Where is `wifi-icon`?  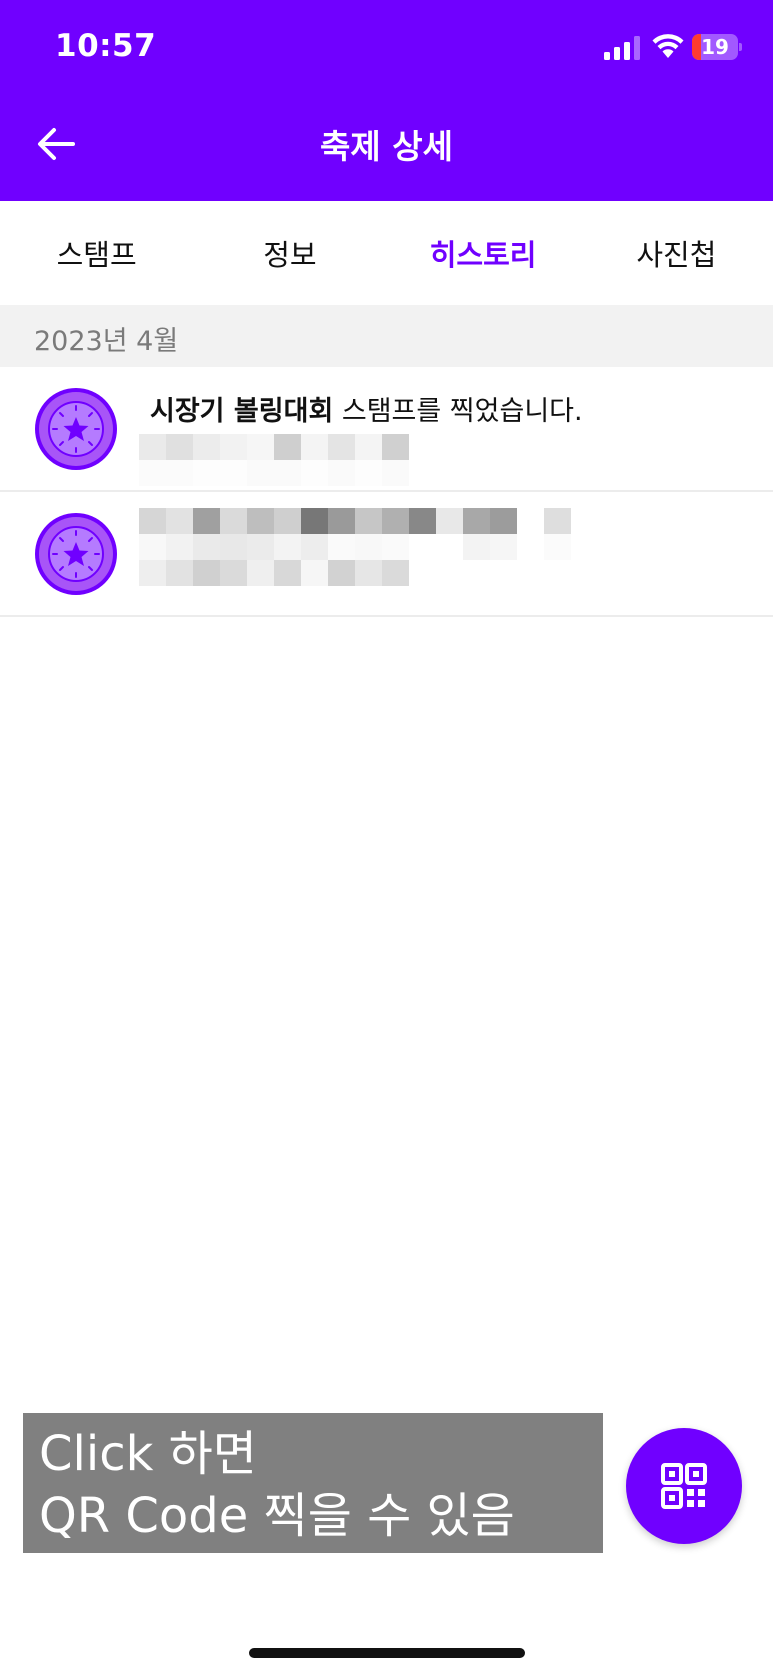 wifi-icon is located at coordinates (668, 46).